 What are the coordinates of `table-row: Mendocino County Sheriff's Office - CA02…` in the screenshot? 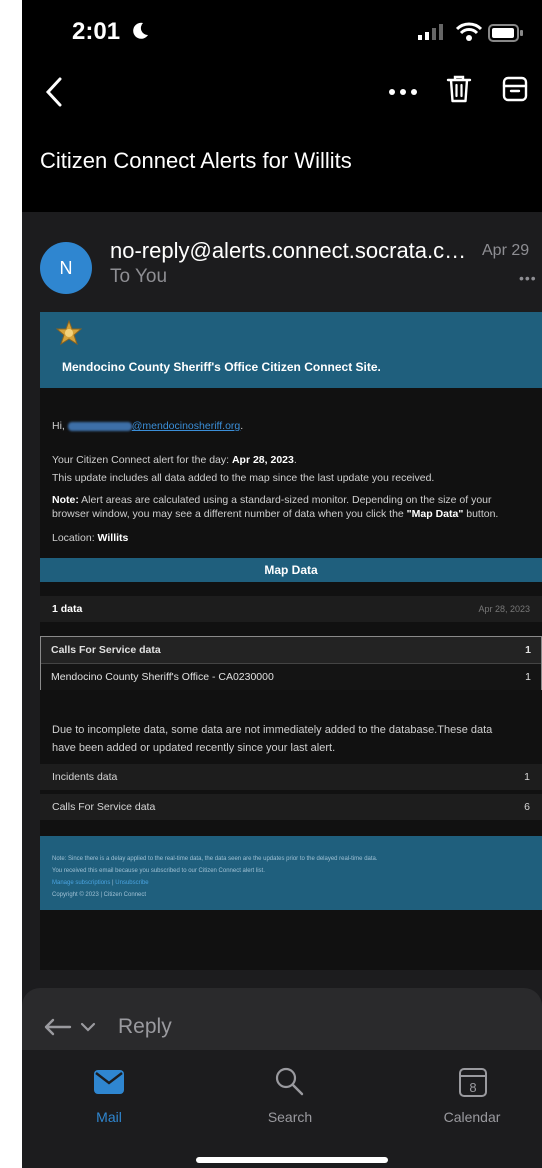 It's located at (291, 676).